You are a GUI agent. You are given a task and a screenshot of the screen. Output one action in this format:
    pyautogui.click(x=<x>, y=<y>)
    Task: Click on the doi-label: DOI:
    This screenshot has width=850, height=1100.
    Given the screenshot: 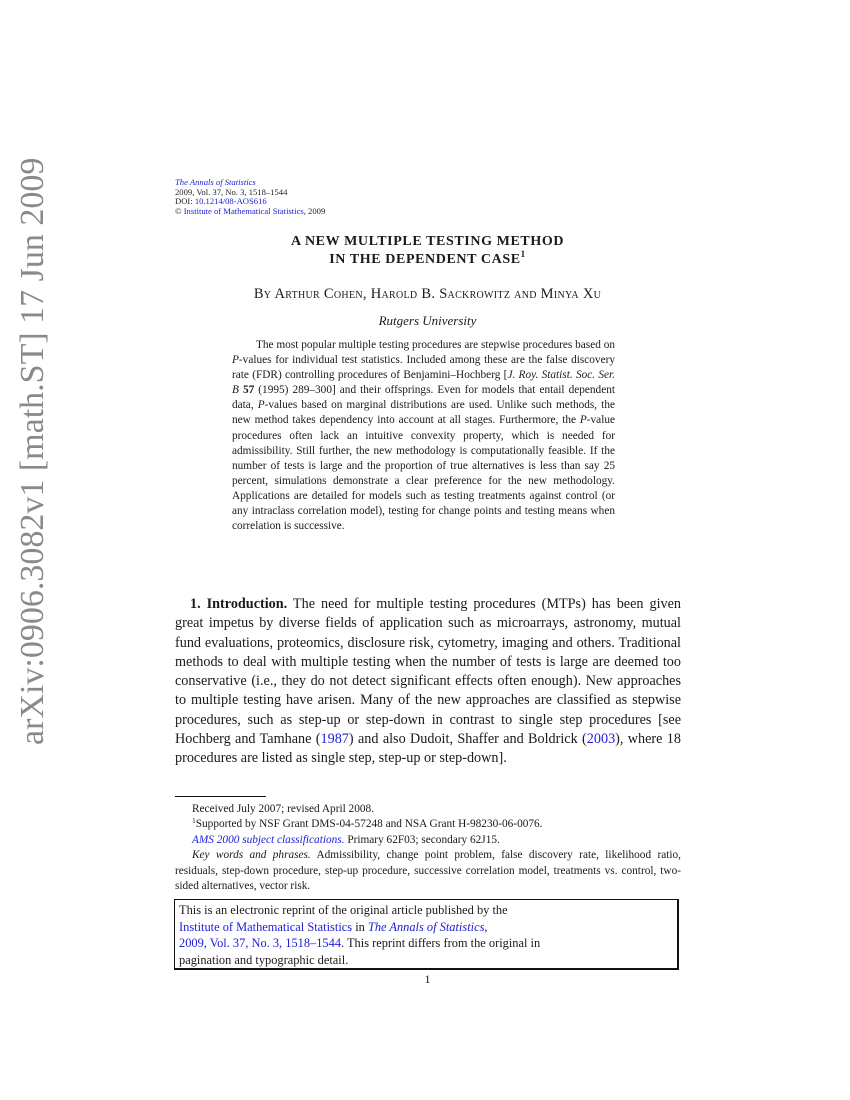 What is the action you would take?
    pyautogui.click(x=185, y=201)
    